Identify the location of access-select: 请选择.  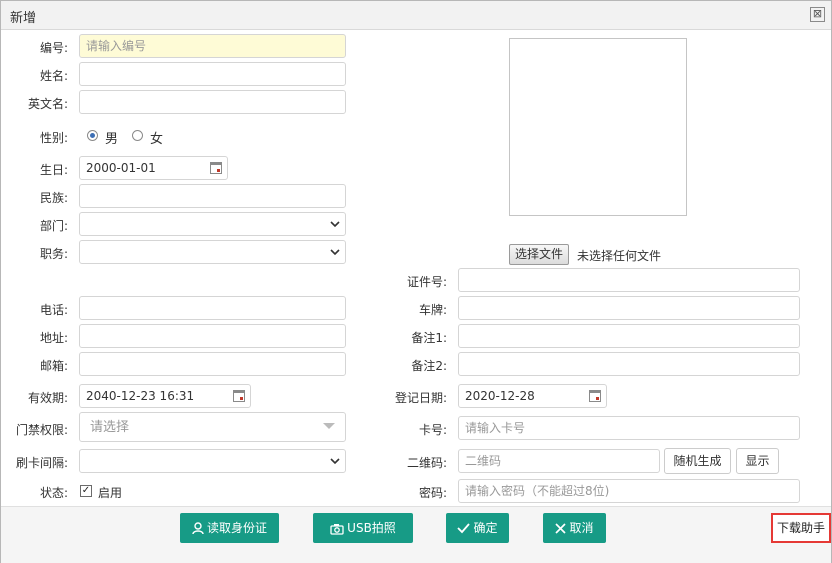
(212, 427).